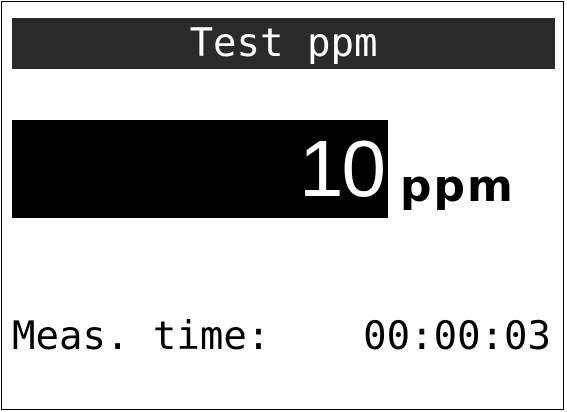  What do you see at coordinates (283, 43) in the screenshot?
I see `page-title: Test ppm` at bounding box center [283, 43].